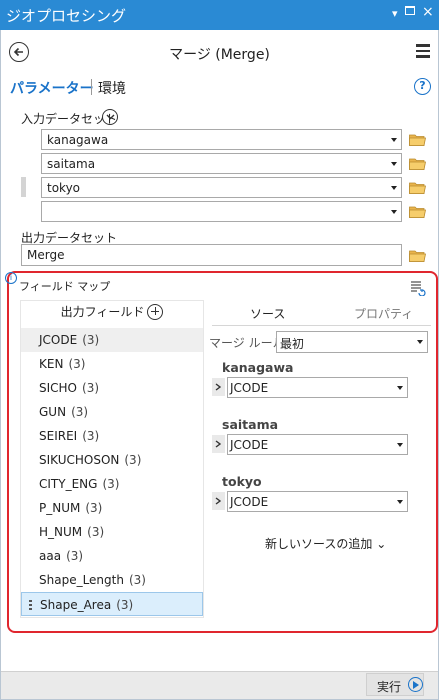 This screenshot has height=700, width=439. I want to click on output-fields-header: 出力フィールド, so click(112, 311).